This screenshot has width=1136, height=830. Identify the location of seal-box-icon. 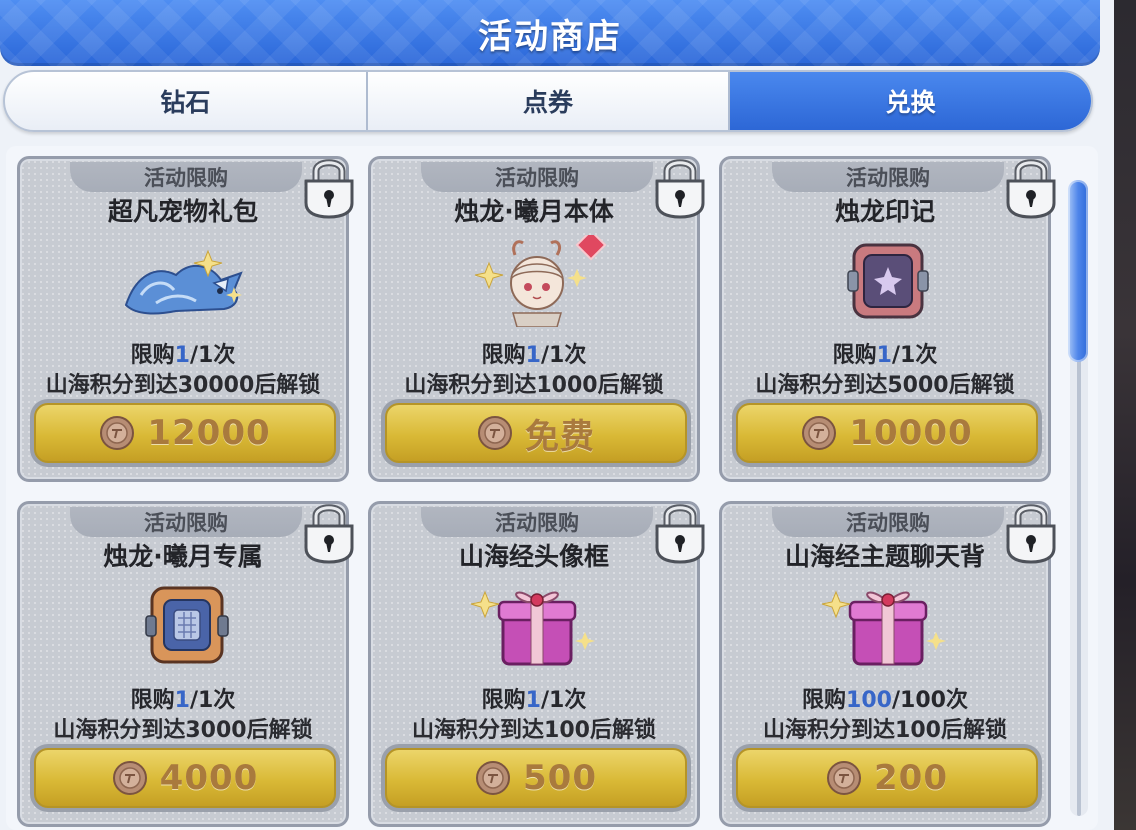
(888, 281).